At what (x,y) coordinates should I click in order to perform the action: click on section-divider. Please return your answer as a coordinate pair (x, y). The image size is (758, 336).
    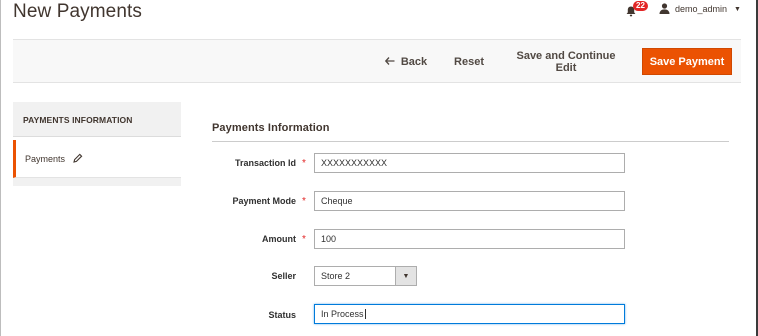
    Looking at the image, I should click on (470, 141).